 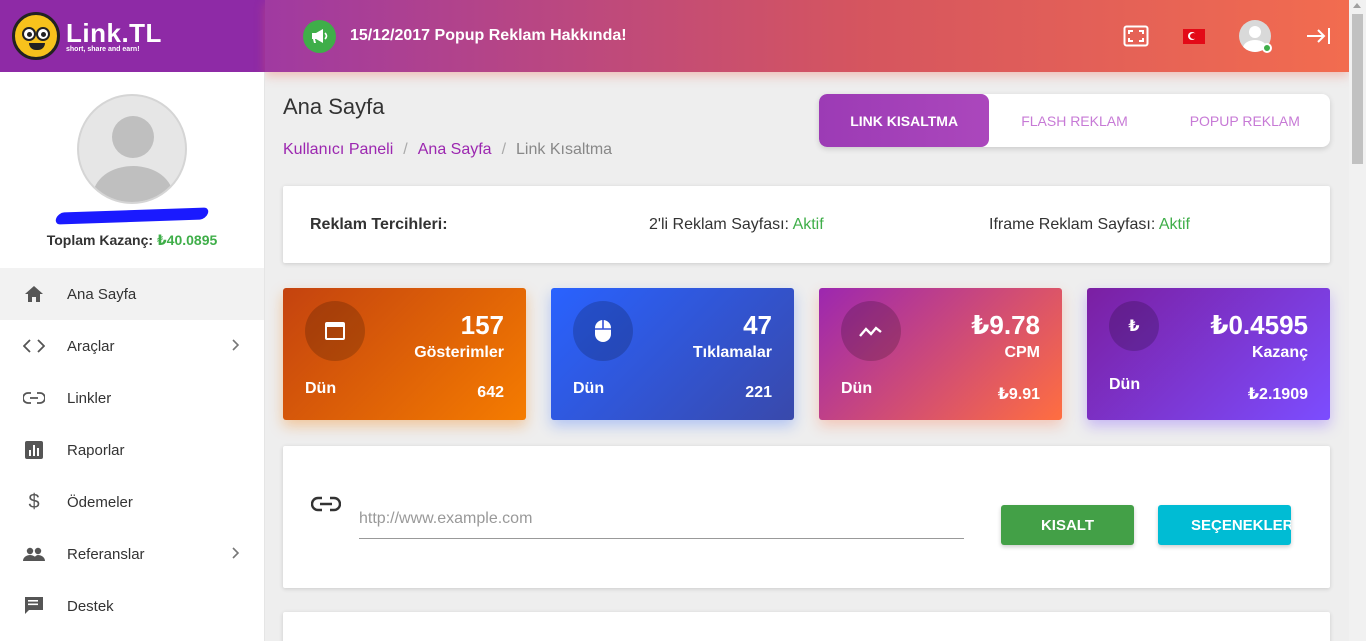 I want to click on sidebar-item-linkler: Linkler, so click(x=132, y=398).